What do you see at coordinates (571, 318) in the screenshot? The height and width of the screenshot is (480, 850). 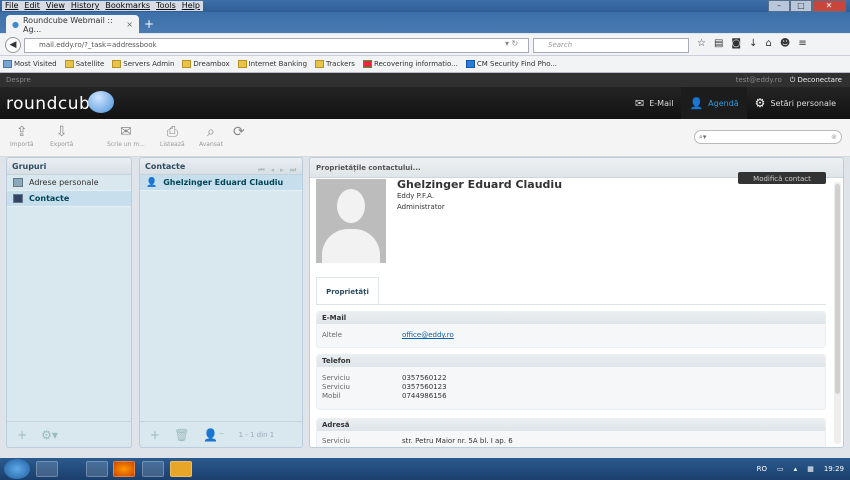 I see `email-section-title: E-Mail` at bounding box center [571, 318].